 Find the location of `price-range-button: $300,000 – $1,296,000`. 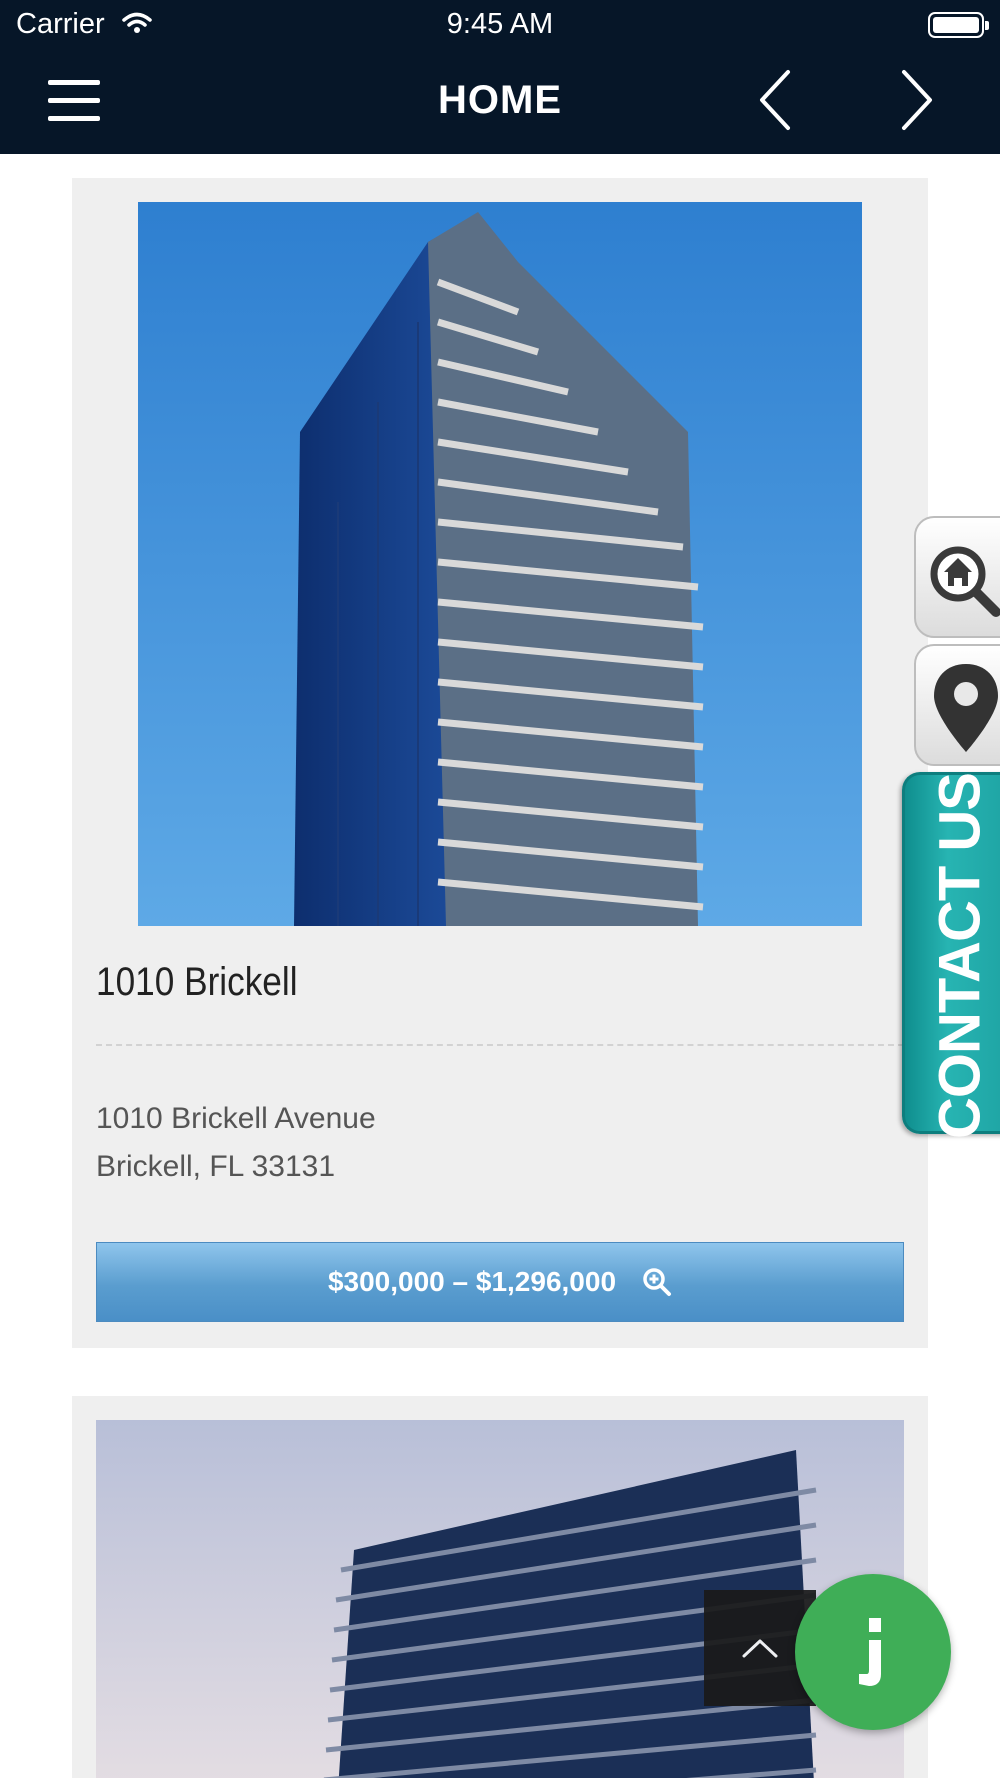

price-range-button: $300,000 – $1,296,000 is located at coordinates (500, 1282).